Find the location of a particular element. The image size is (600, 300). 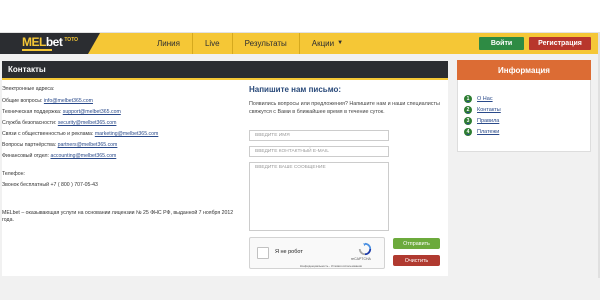

nav-item-results: Результаты is located at coordinates (265, 43).